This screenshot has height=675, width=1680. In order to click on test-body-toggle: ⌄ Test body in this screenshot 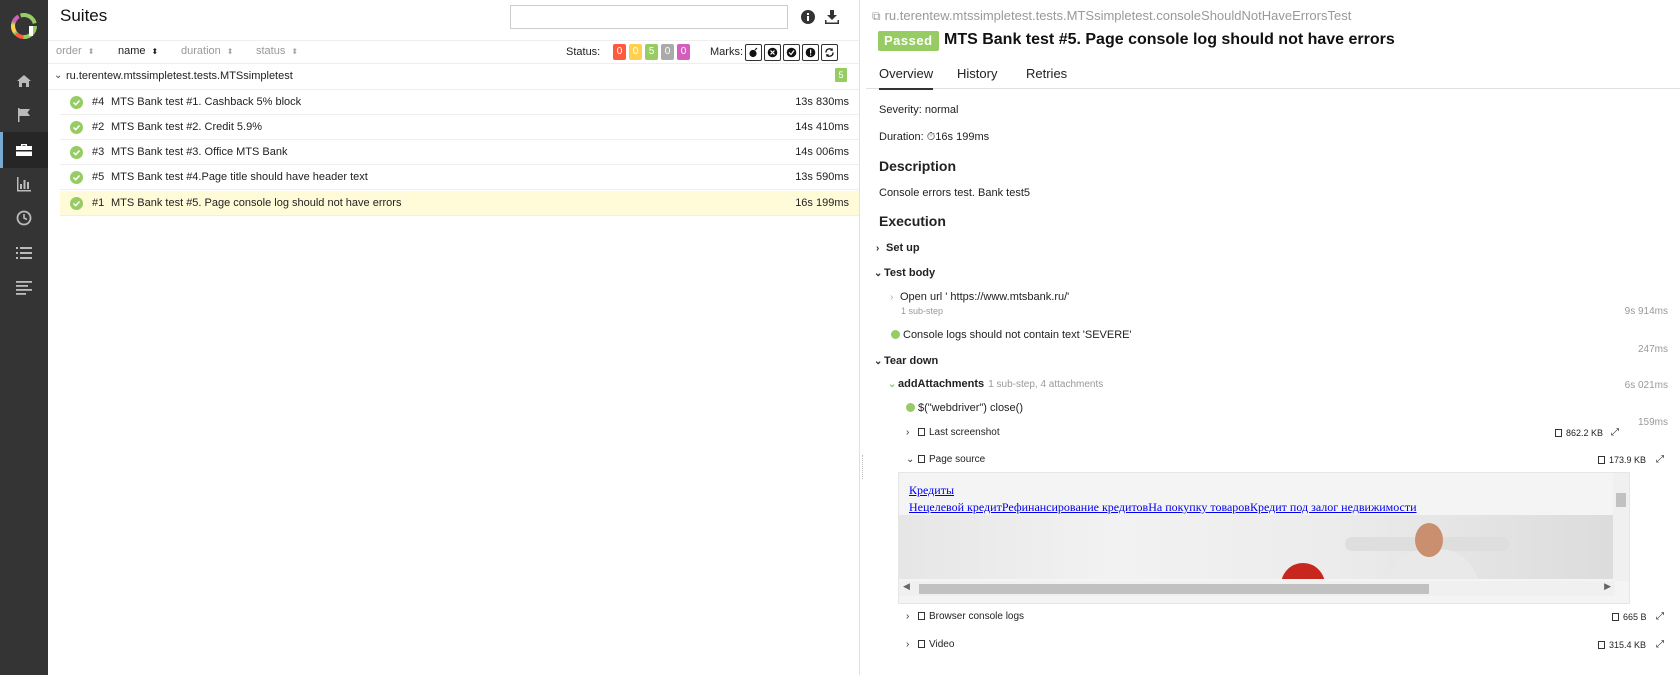, I will do `click(904, 273)`.